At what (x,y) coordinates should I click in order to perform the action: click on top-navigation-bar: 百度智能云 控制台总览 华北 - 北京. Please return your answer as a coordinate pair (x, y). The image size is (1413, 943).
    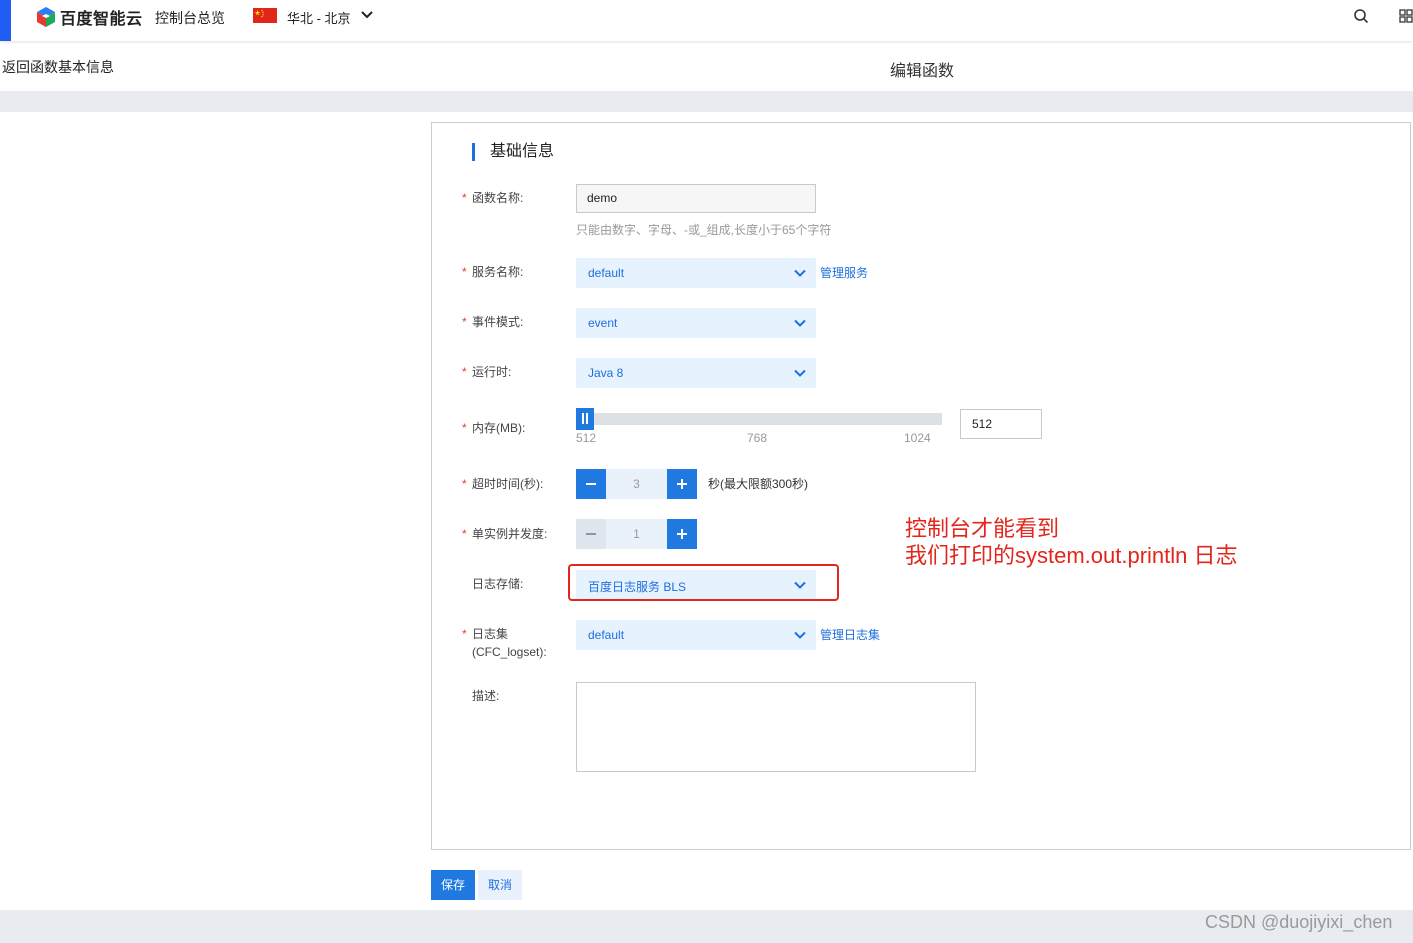
    Looking at the image, I should click on (706, 20).